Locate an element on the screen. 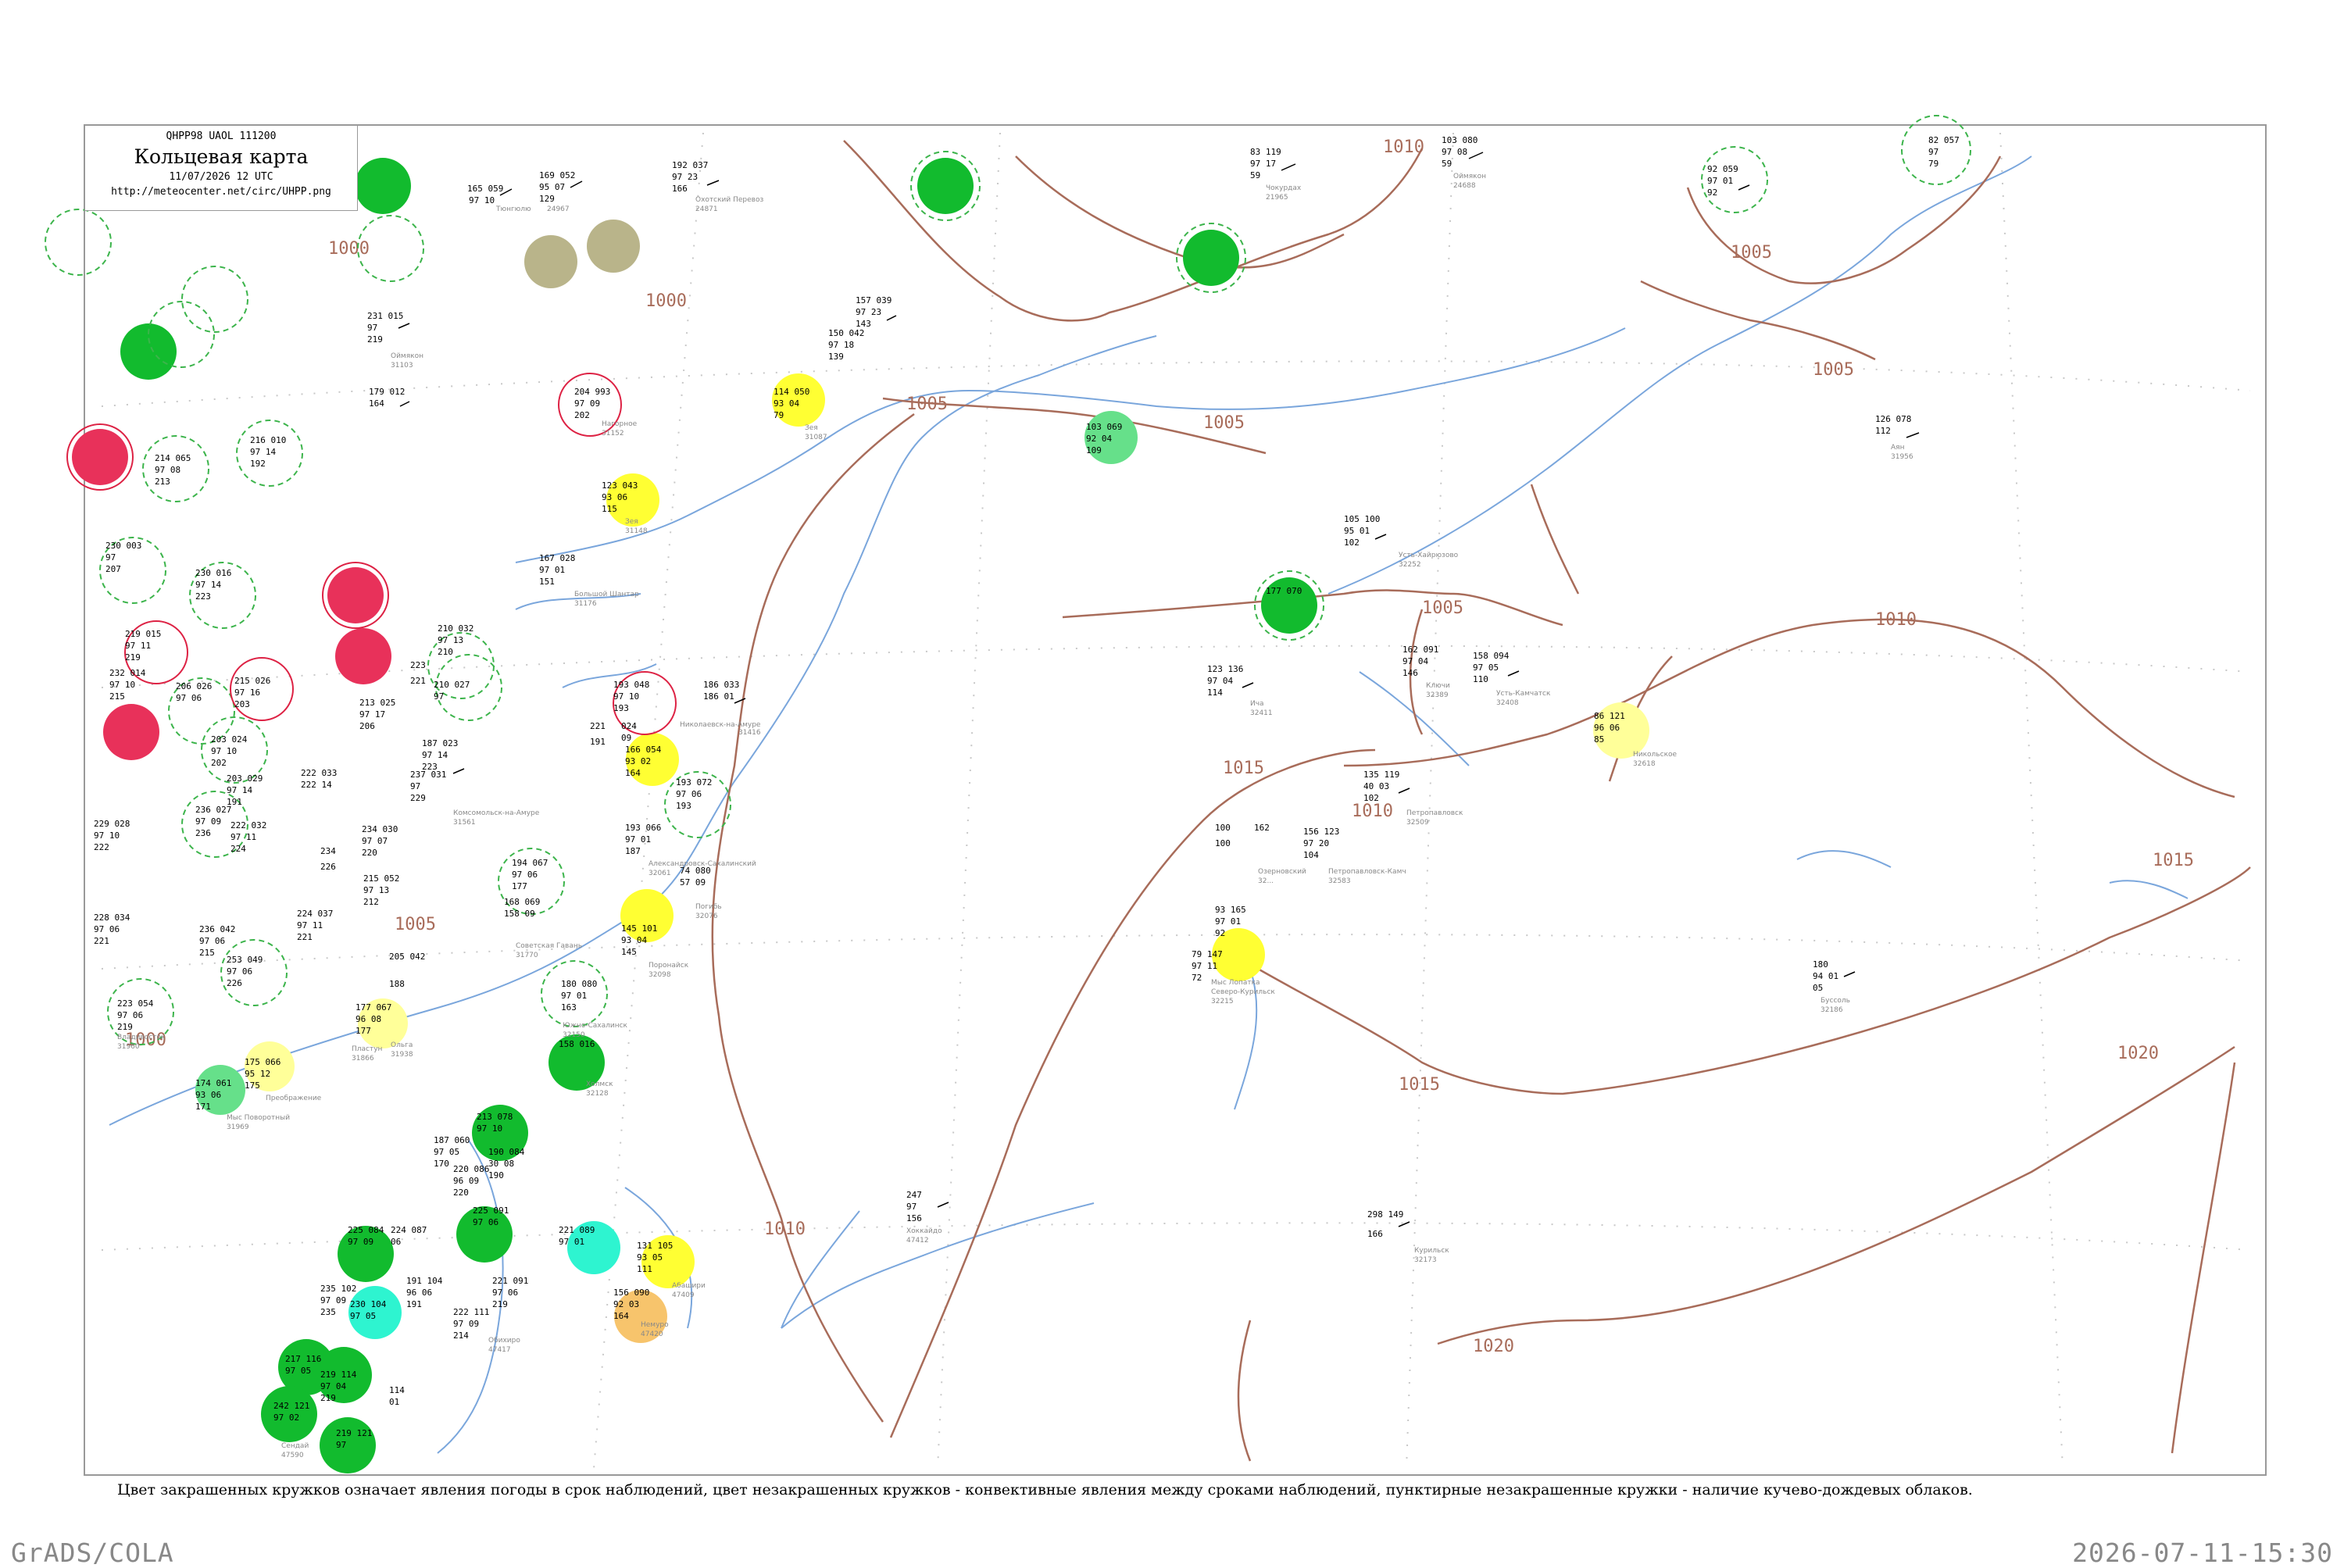  svg-text: 235 is located at coordinates (328, 1312).